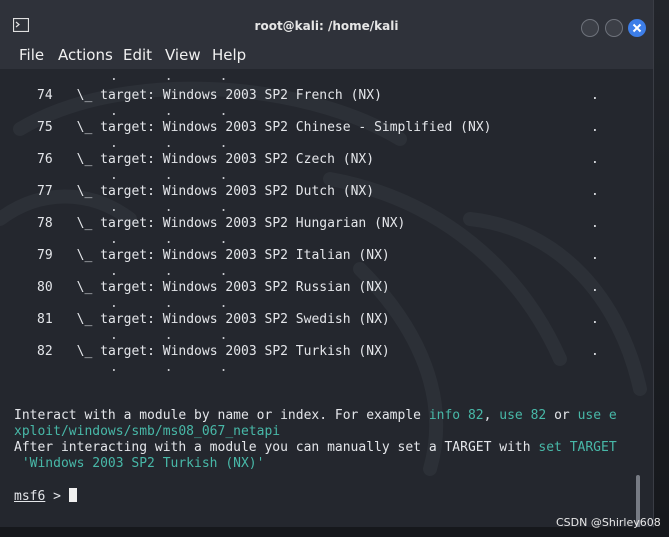 This screenshot has width=669, height=537. I want to click on prompt-symbol: >, so click(57, 496).